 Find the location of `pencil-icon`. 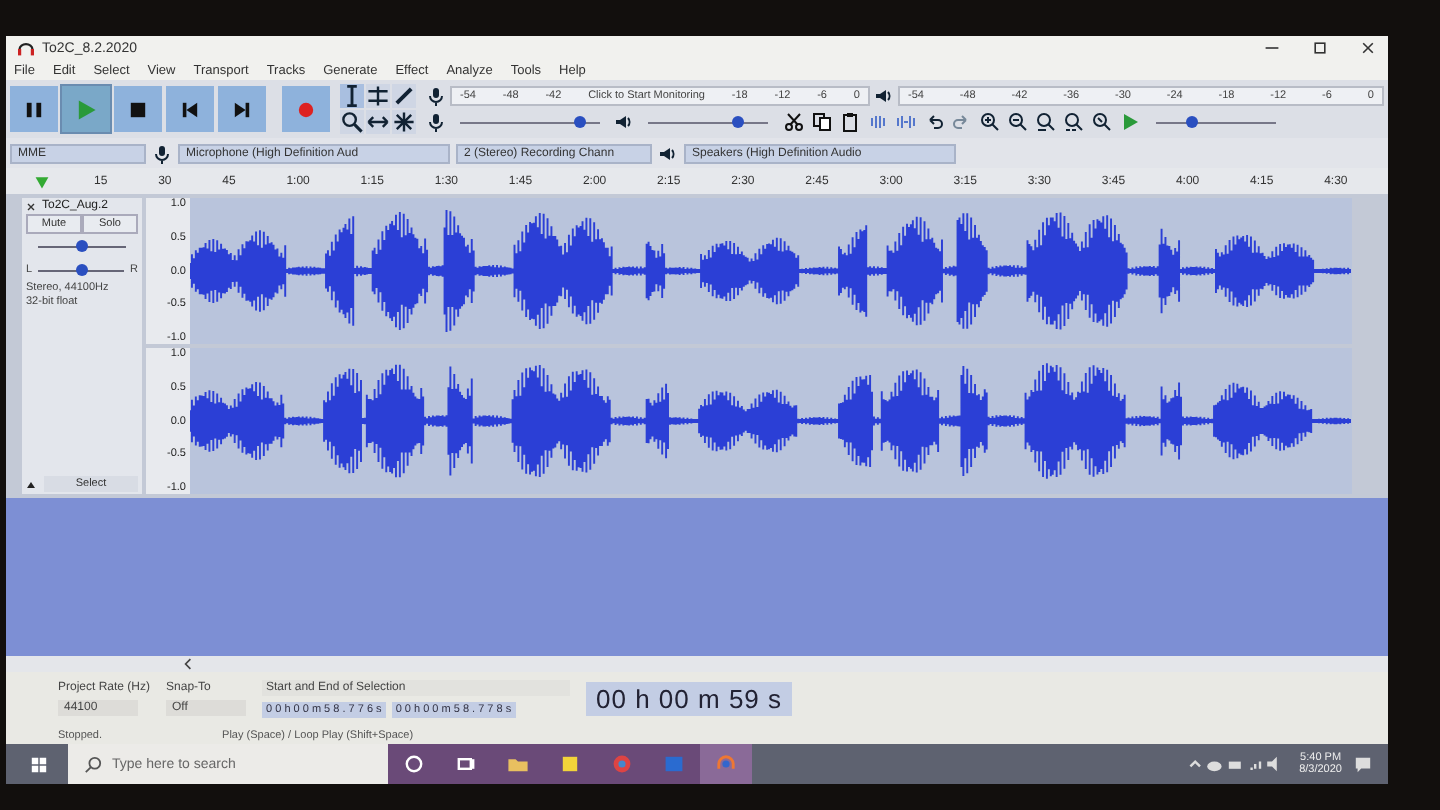

pencil-icon is located at coordinates (404, 96).